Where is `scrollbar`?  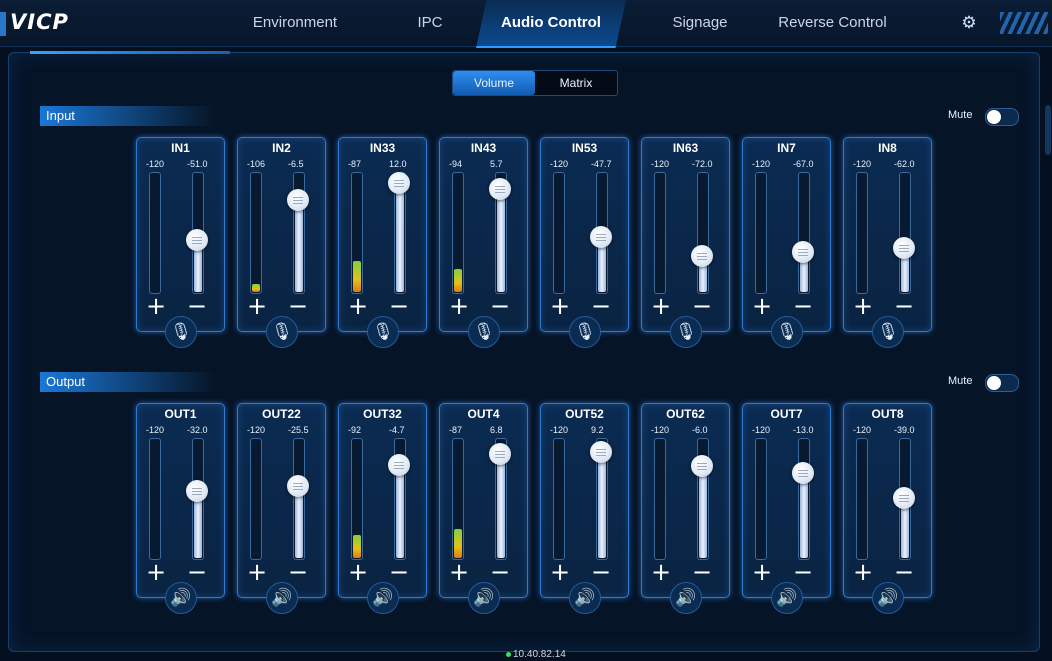 scrollbar is located at coordinates (1048, 130).